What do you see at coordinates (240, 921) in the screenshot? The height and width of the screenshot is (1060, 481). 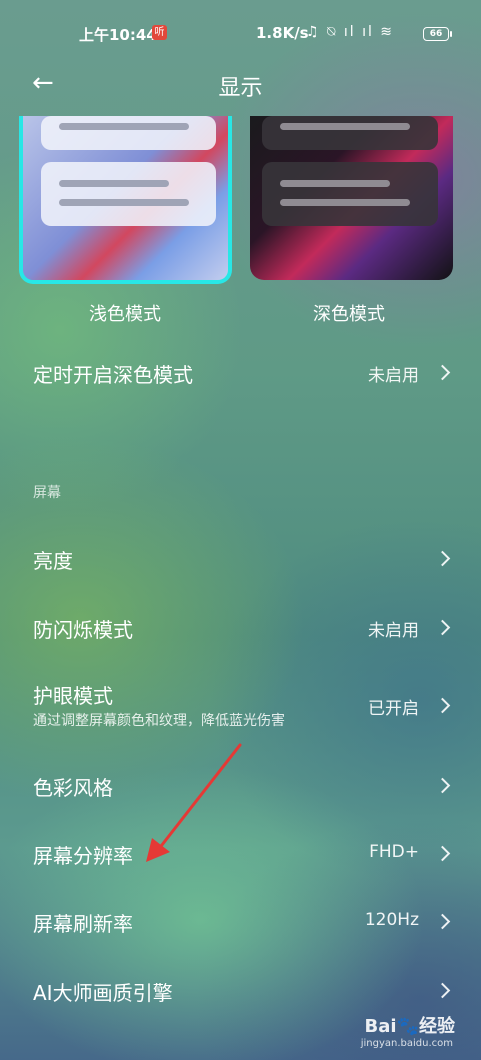 I see `refresh-rate-row: 屏幕刷新率 120Hz` at bounding box center [240, 921].